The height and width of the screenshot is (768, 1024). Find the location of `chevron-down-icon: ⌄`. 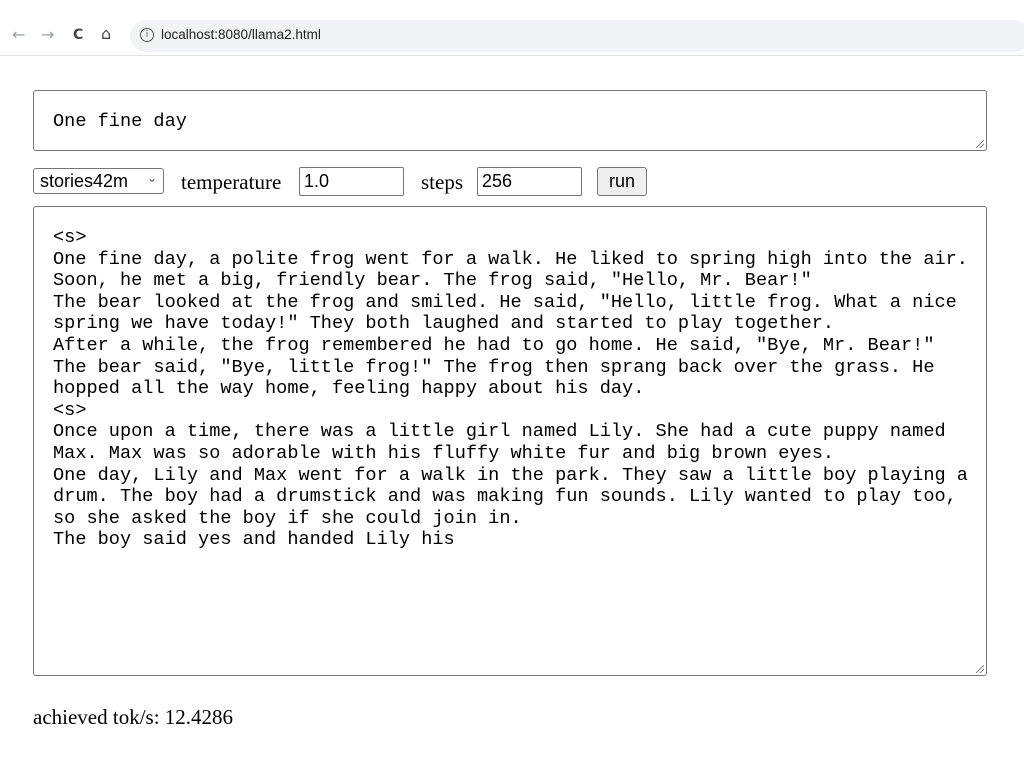

chevron-down-icon: ⌄ is located at coordinates (151, 178).